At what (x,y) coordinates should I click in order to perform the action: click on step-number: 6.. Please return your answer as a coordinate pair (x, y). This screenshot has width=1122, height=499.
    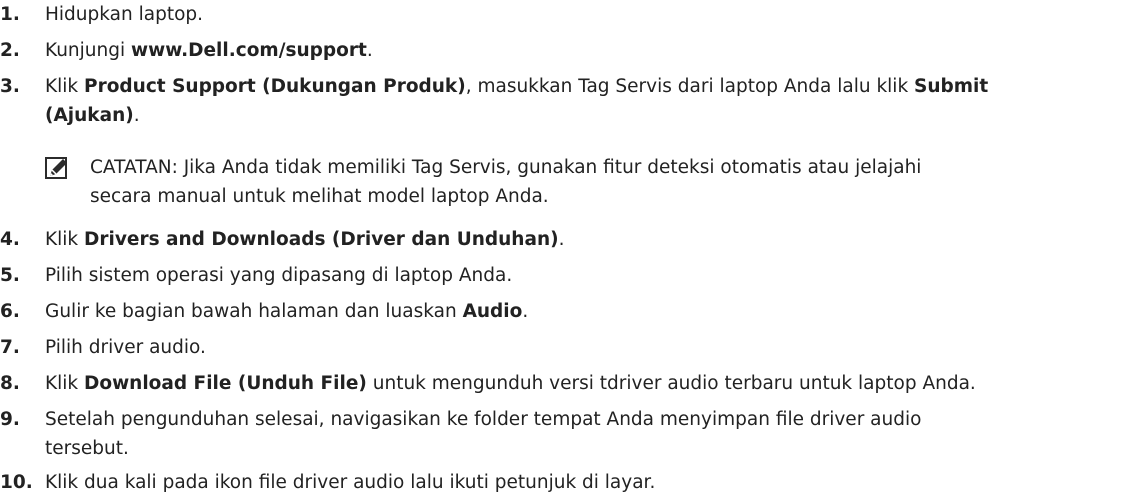
    Looking at the image, I should click on (10, 311).